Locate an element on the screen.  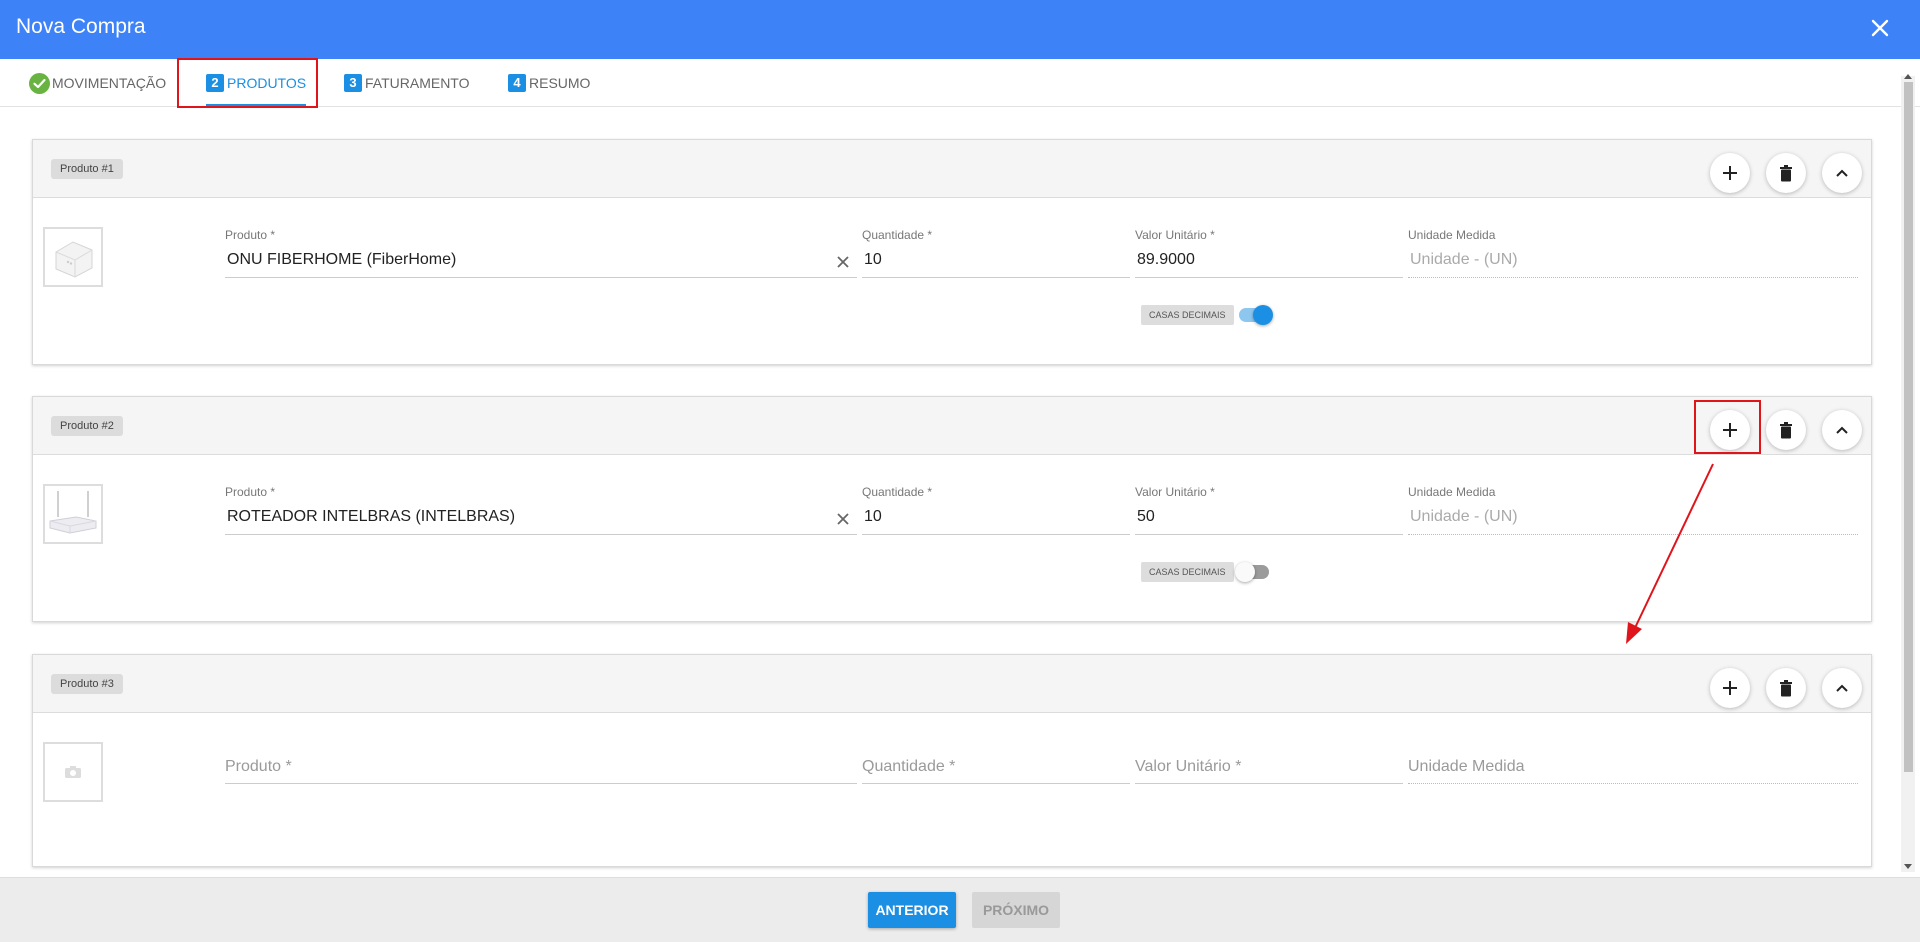
tab-label: FATURAMENTO is located at coordinates (417, 83).